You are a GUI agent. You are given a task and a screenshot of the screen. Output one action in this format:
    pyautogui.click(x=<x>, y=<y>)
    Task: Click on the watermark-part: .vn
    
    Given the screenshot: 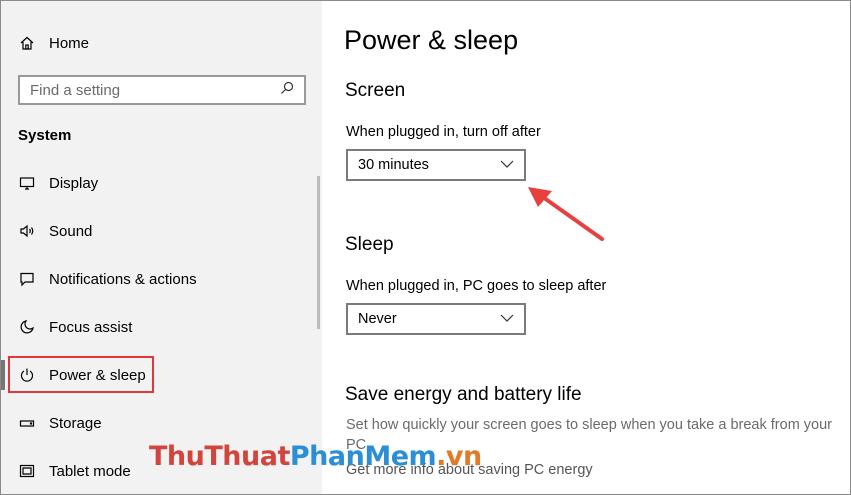 What is the action you would take?
    pyautogui.click(x=459, y=456)
    